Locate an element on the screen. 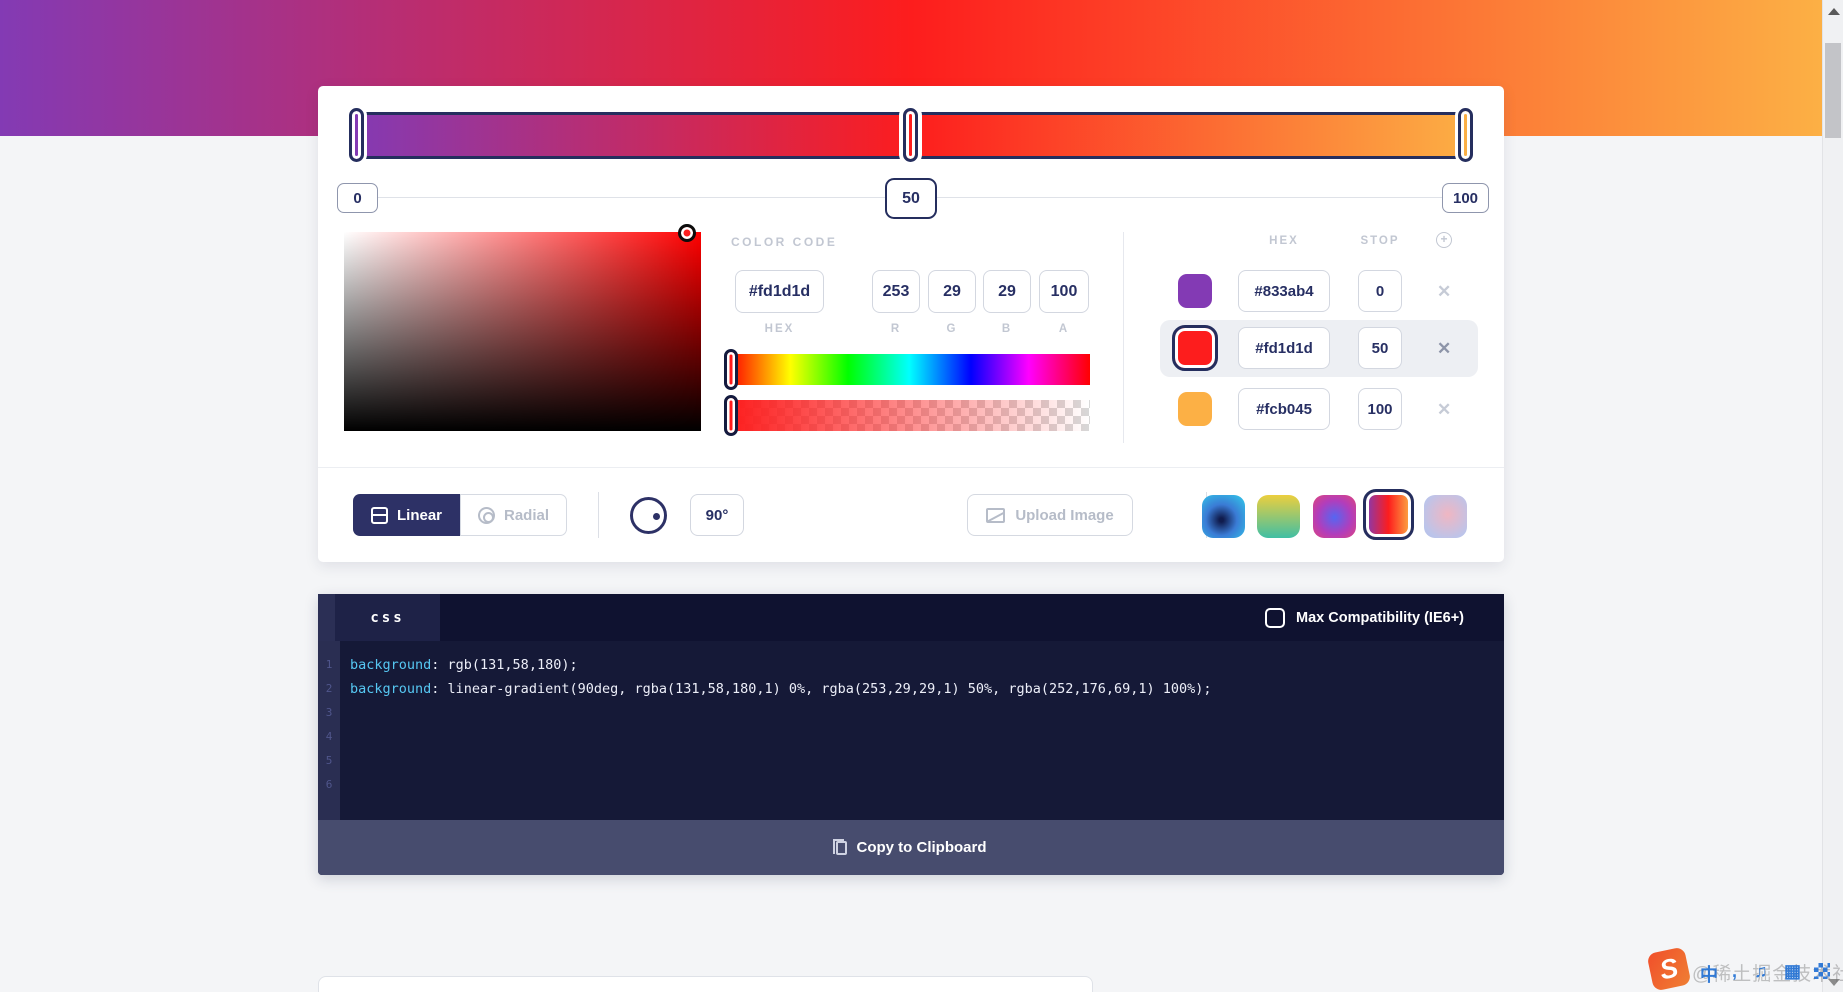  saturation-picker is located at coordinates (522, 327).